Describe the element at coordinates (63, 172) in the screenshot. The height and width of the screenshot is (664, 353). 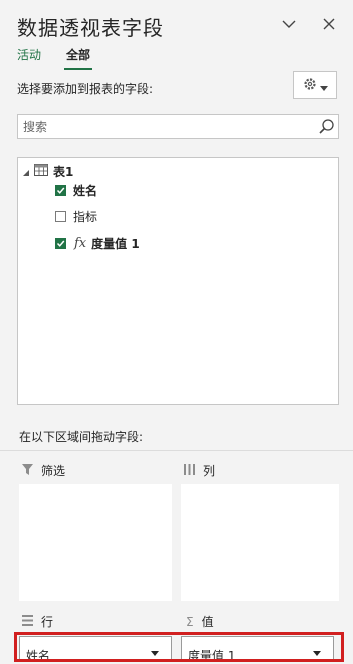
I see `table-name: 表1` at that location.